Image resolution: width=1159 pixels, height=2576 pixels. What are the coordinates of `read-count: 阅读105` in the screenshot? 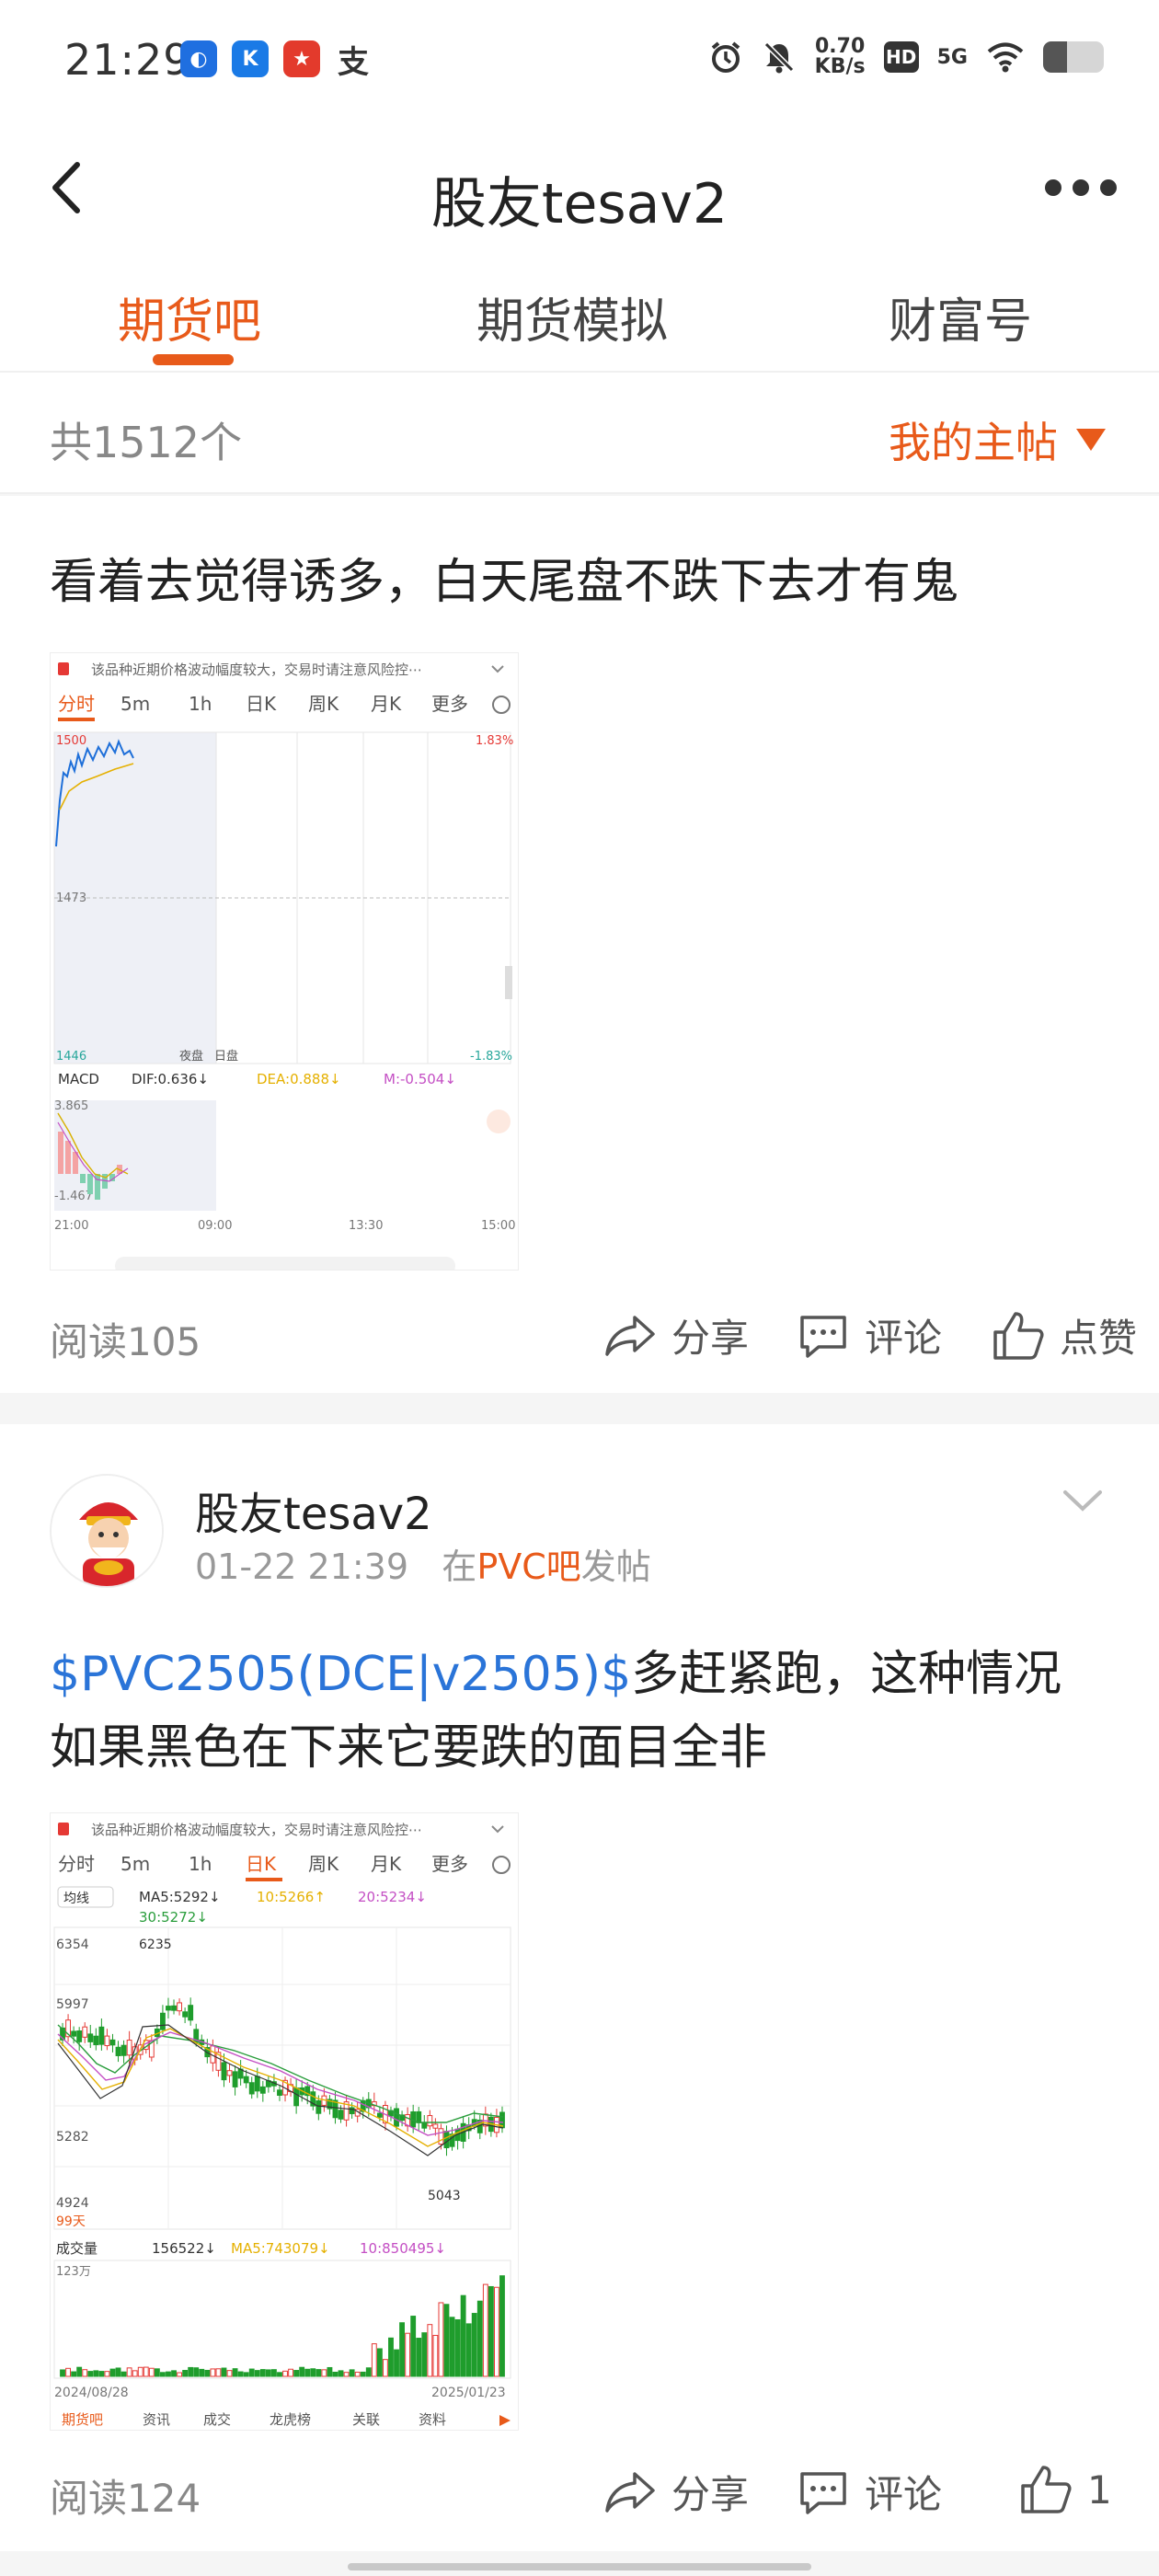 It's located at (125, 1341).